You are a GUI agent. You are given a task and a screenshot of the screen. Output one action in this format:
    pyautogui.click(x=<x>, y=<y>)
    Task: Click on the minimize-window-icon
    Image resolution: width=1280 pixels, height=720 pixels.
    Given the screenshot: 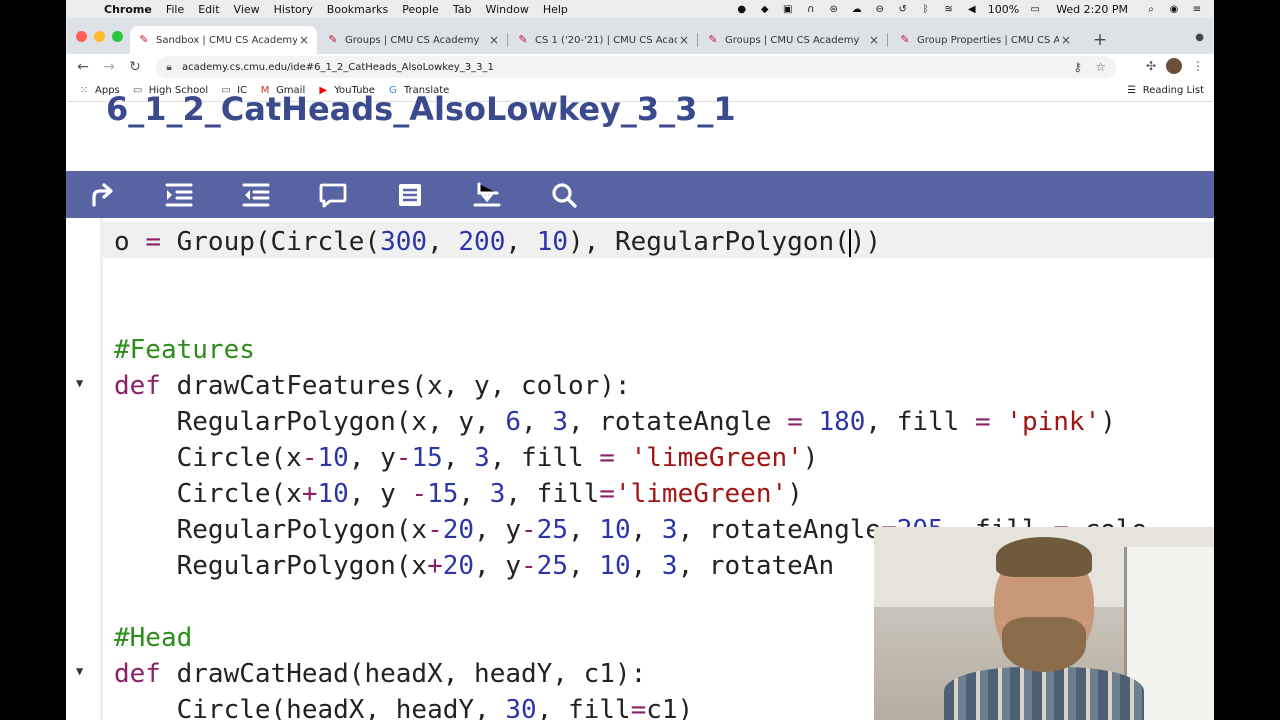 What is the action you would take?
    pyautogui.click(x=99, y=36)
    